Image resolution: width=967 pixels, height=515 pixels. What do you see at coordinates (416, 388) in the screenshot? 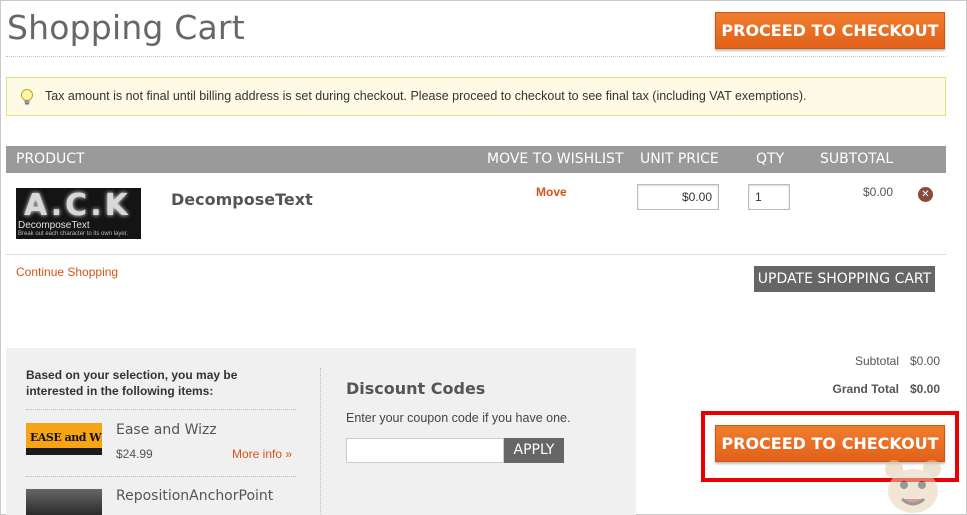
I see `discount-codes-title: Discount Codes` at bounding box center [416, 388].